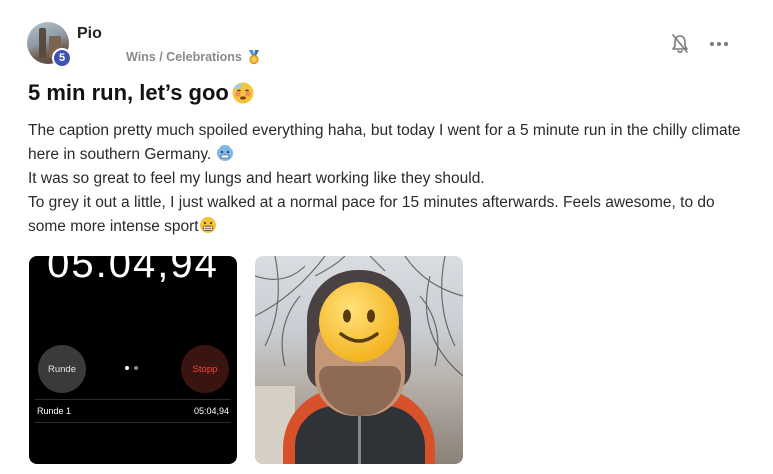 Image resolution: width=773 pixels, height=474 pixels. What do you see at coordinates (207, 225) in the screenshot?
I see `grinning-face-emoji` at bounding box center [207, 225].